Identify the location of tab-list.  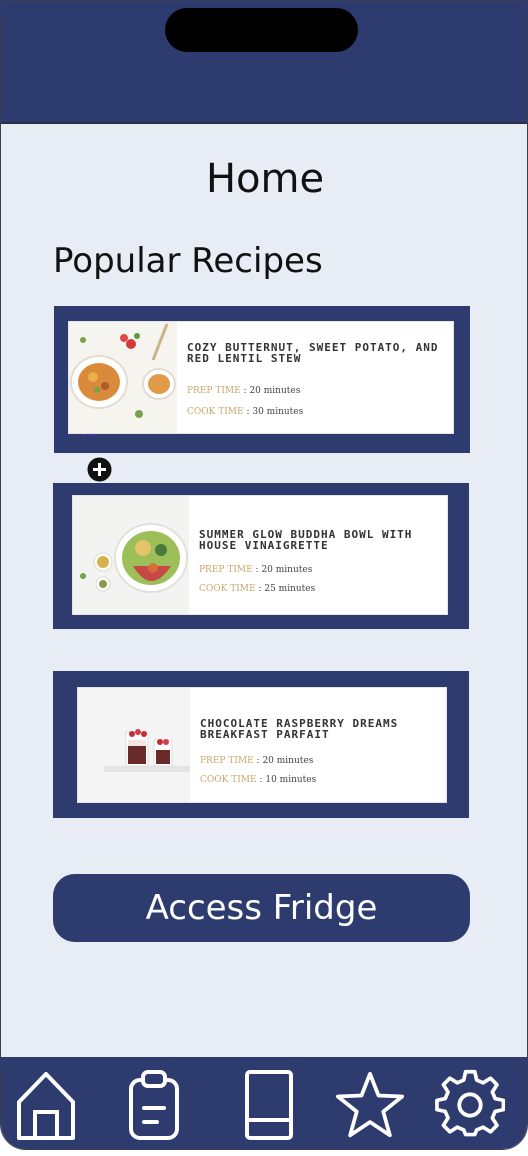
(154, 1105).